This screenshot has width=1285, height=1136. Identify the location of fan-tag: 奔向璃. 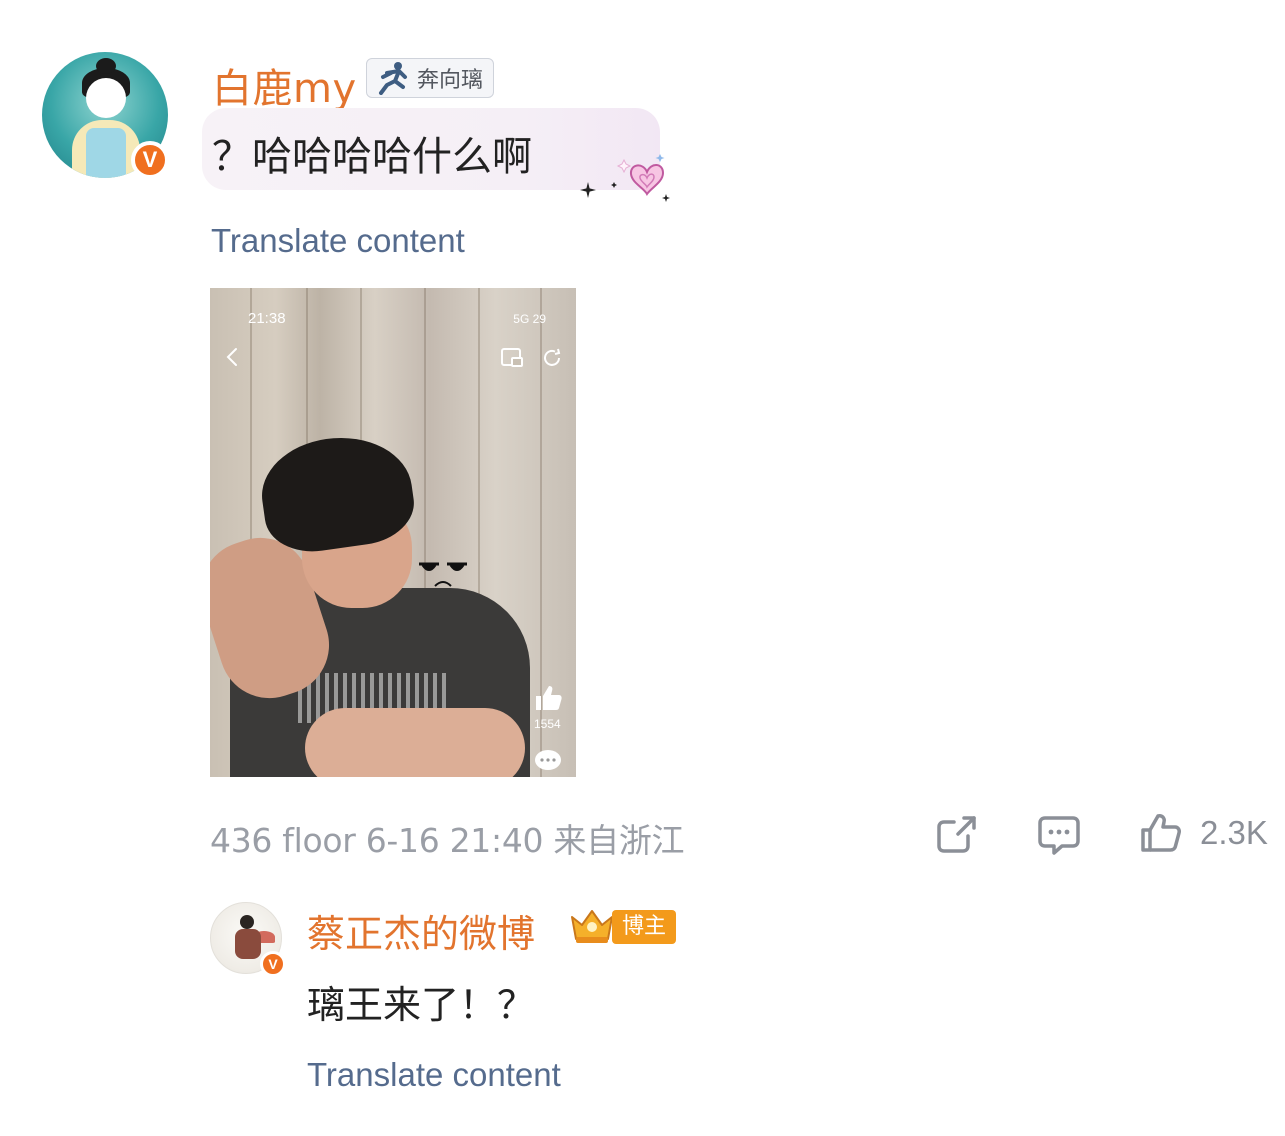
(430, 78).